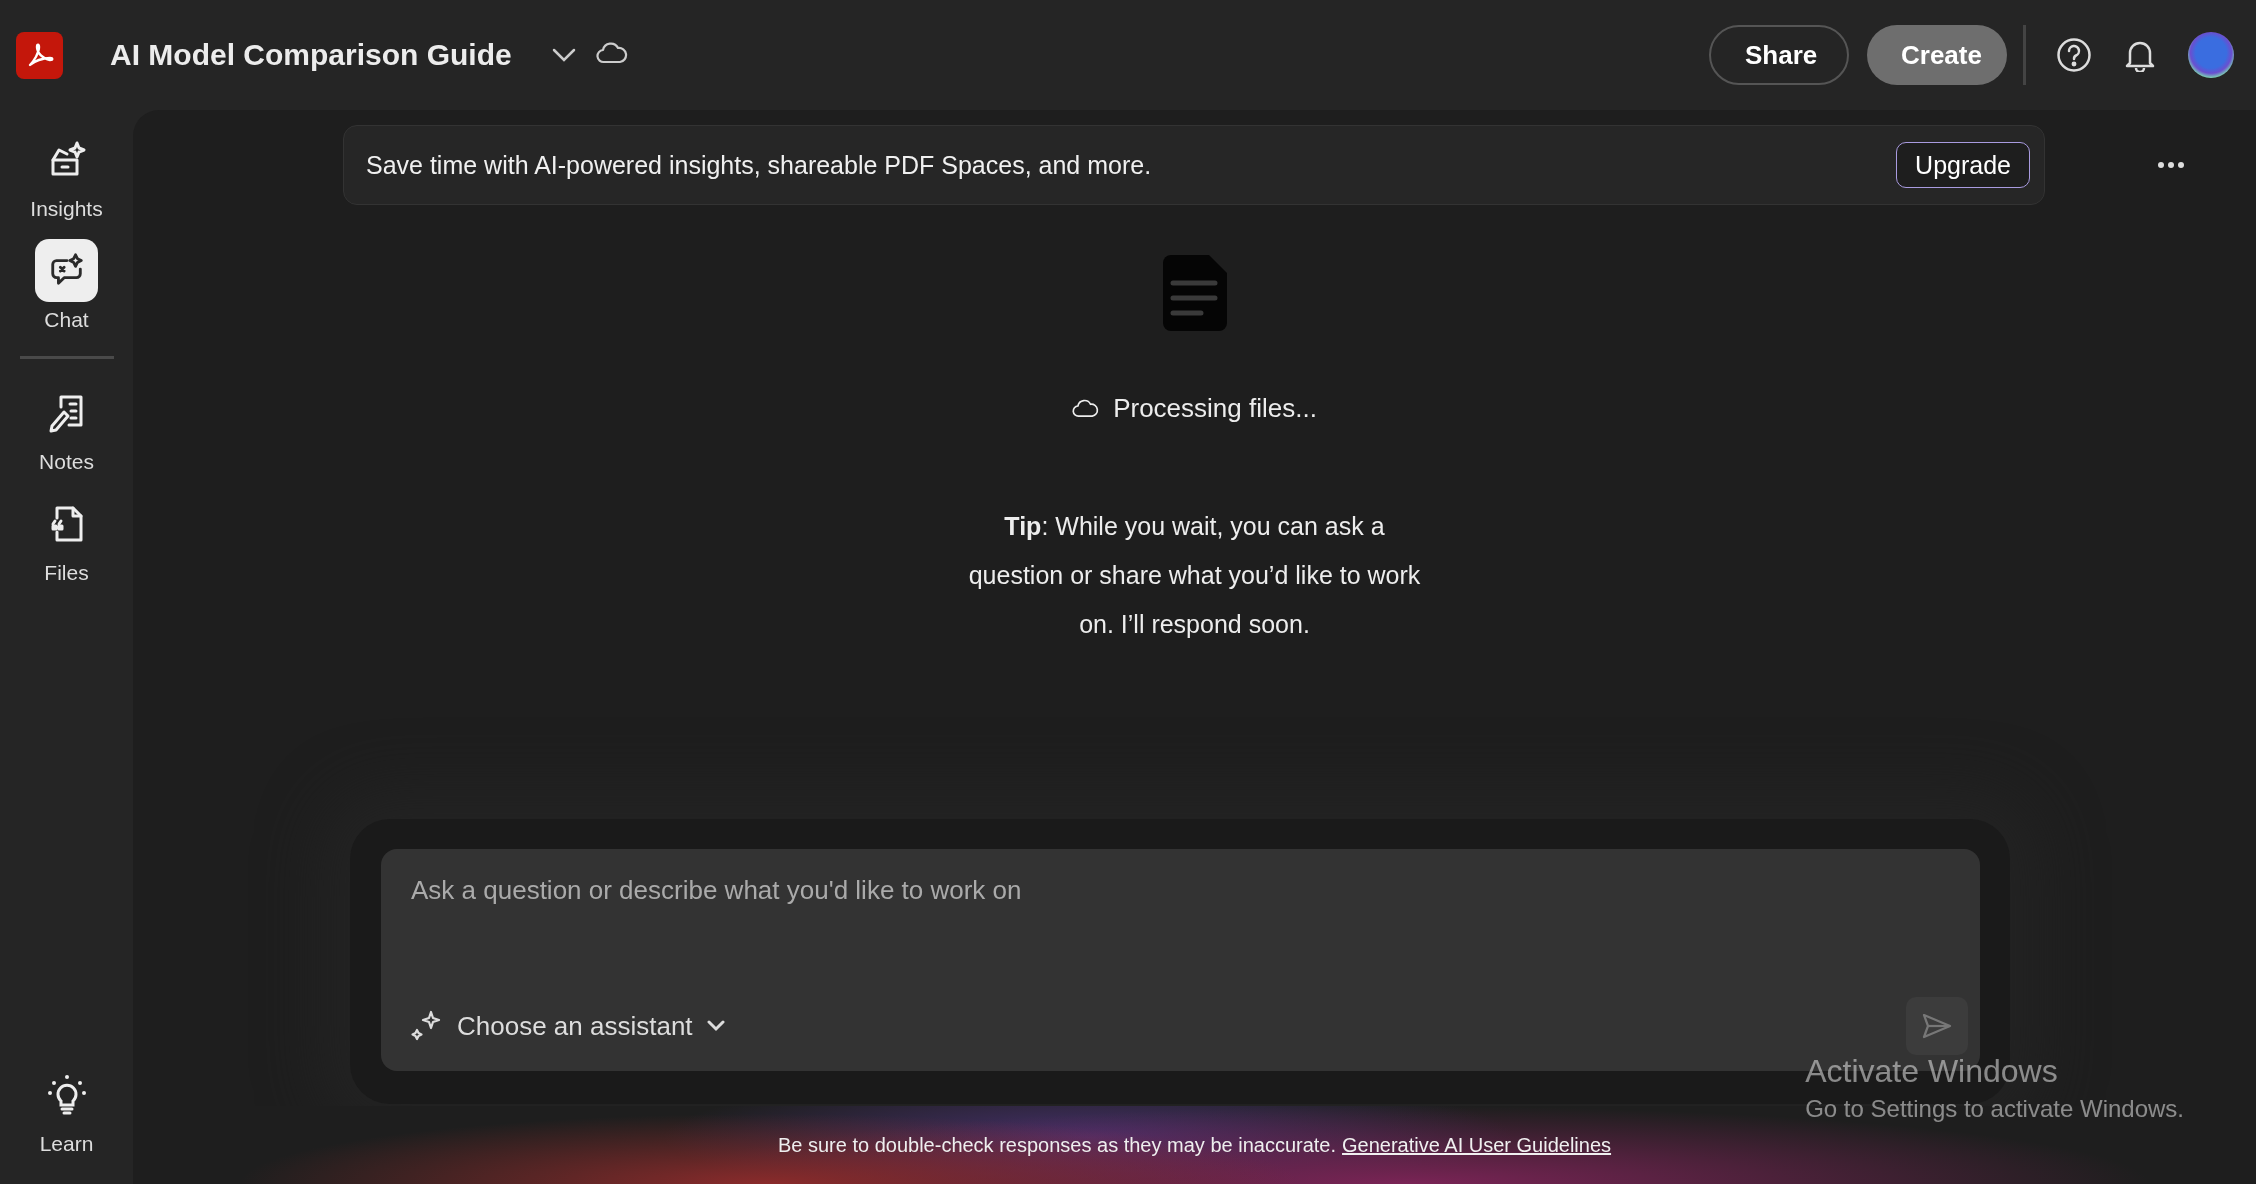  I want to click on document-title: AI Model Comparison Guide, so click(311, 55).